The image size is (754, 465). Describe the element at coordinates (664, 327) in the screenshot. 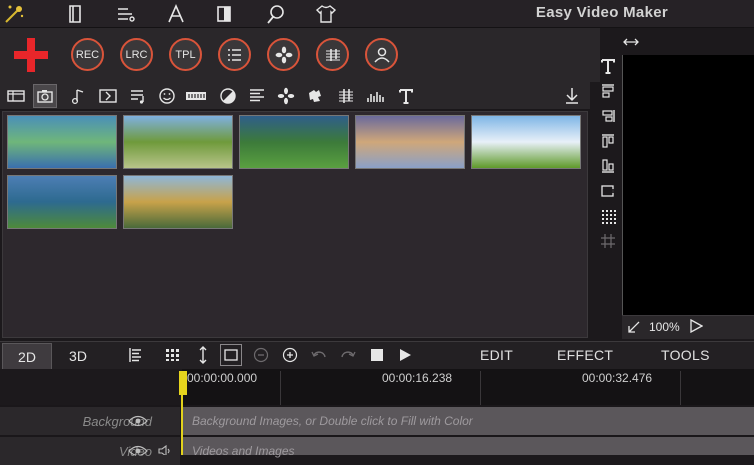

I see `zoom-level: 100%` at that location.